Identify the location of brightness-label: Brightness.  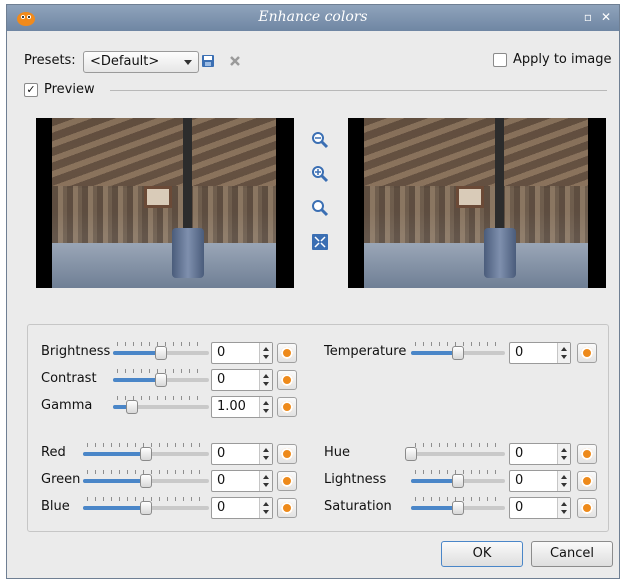
(76, 351).